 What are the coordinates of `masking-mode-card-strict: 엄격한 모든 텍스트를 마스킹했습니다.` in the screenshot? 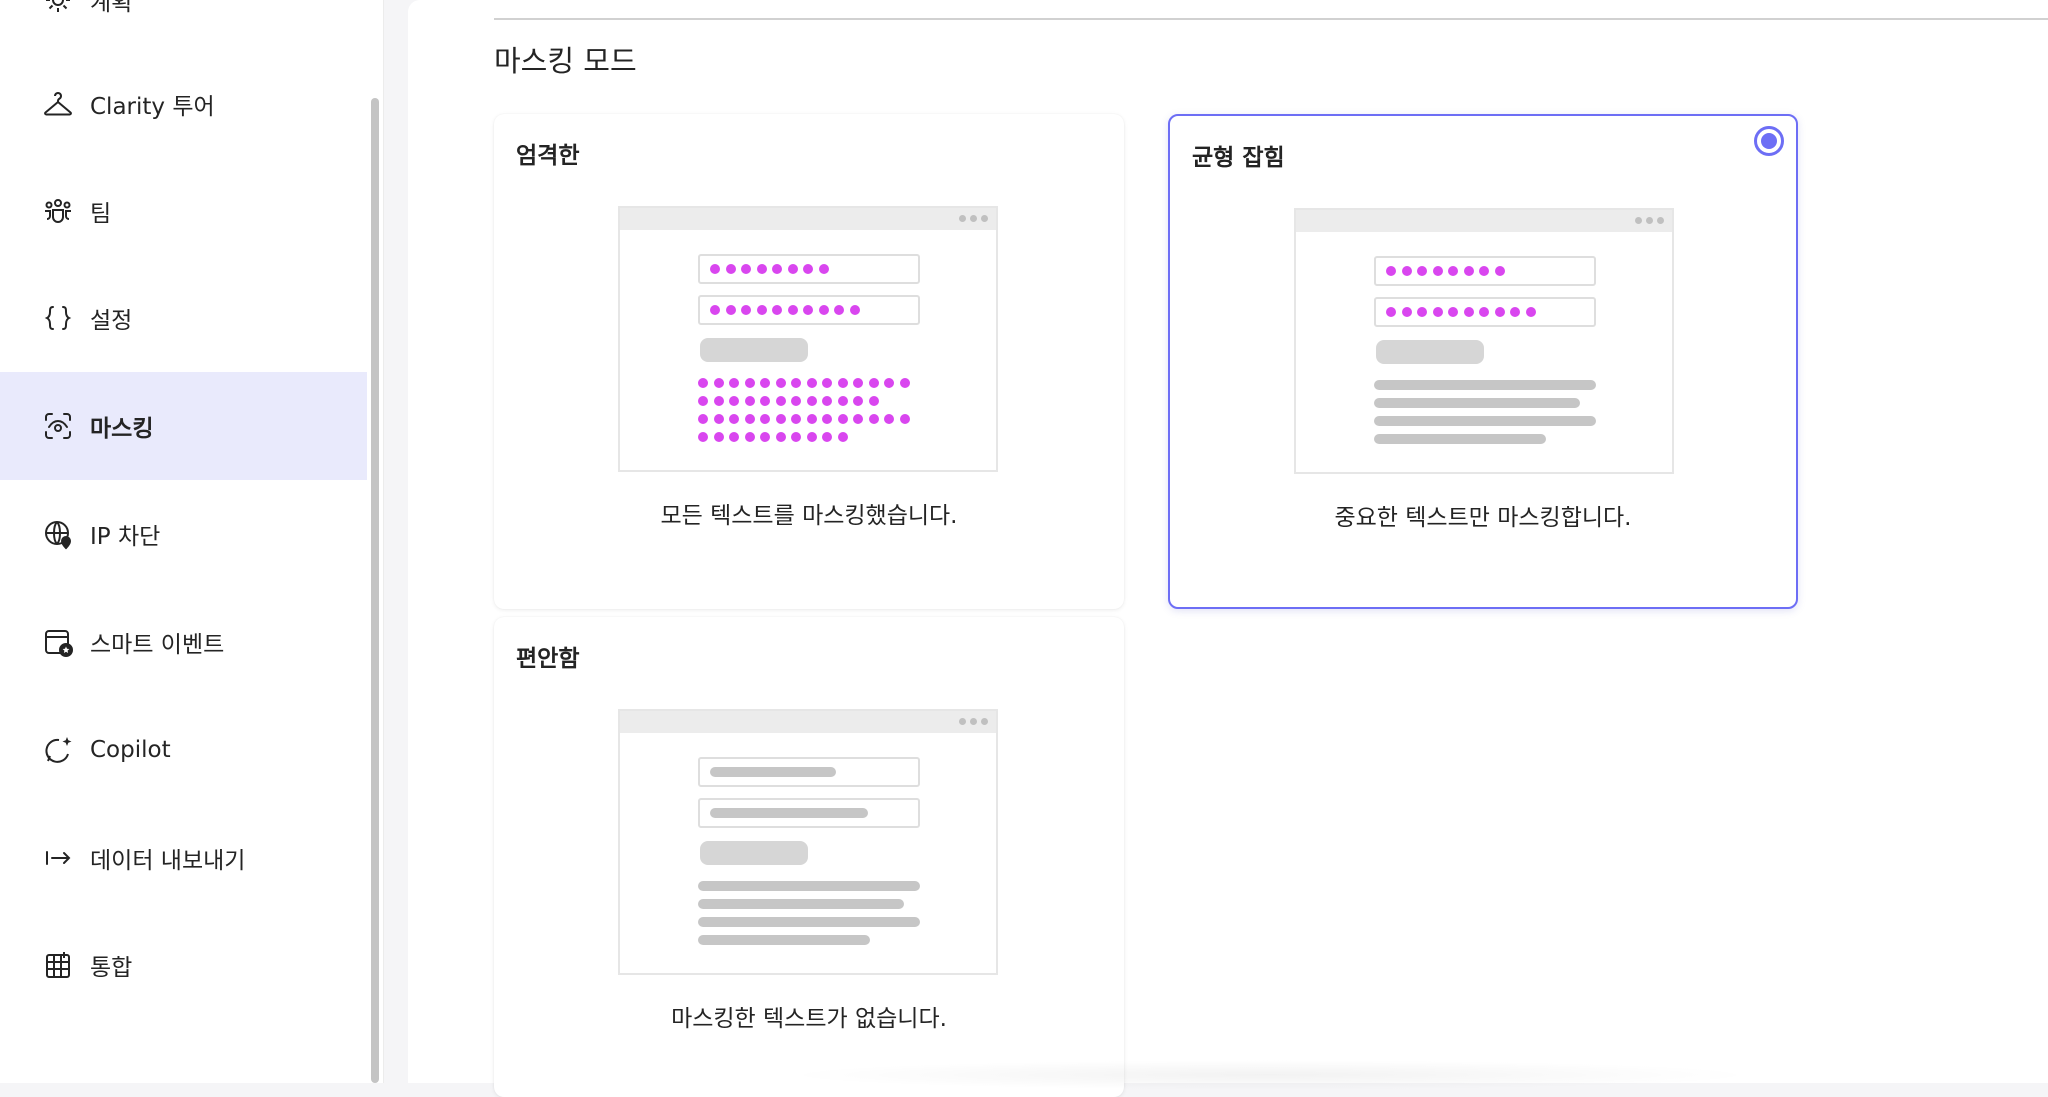 It's located at (809, 361).